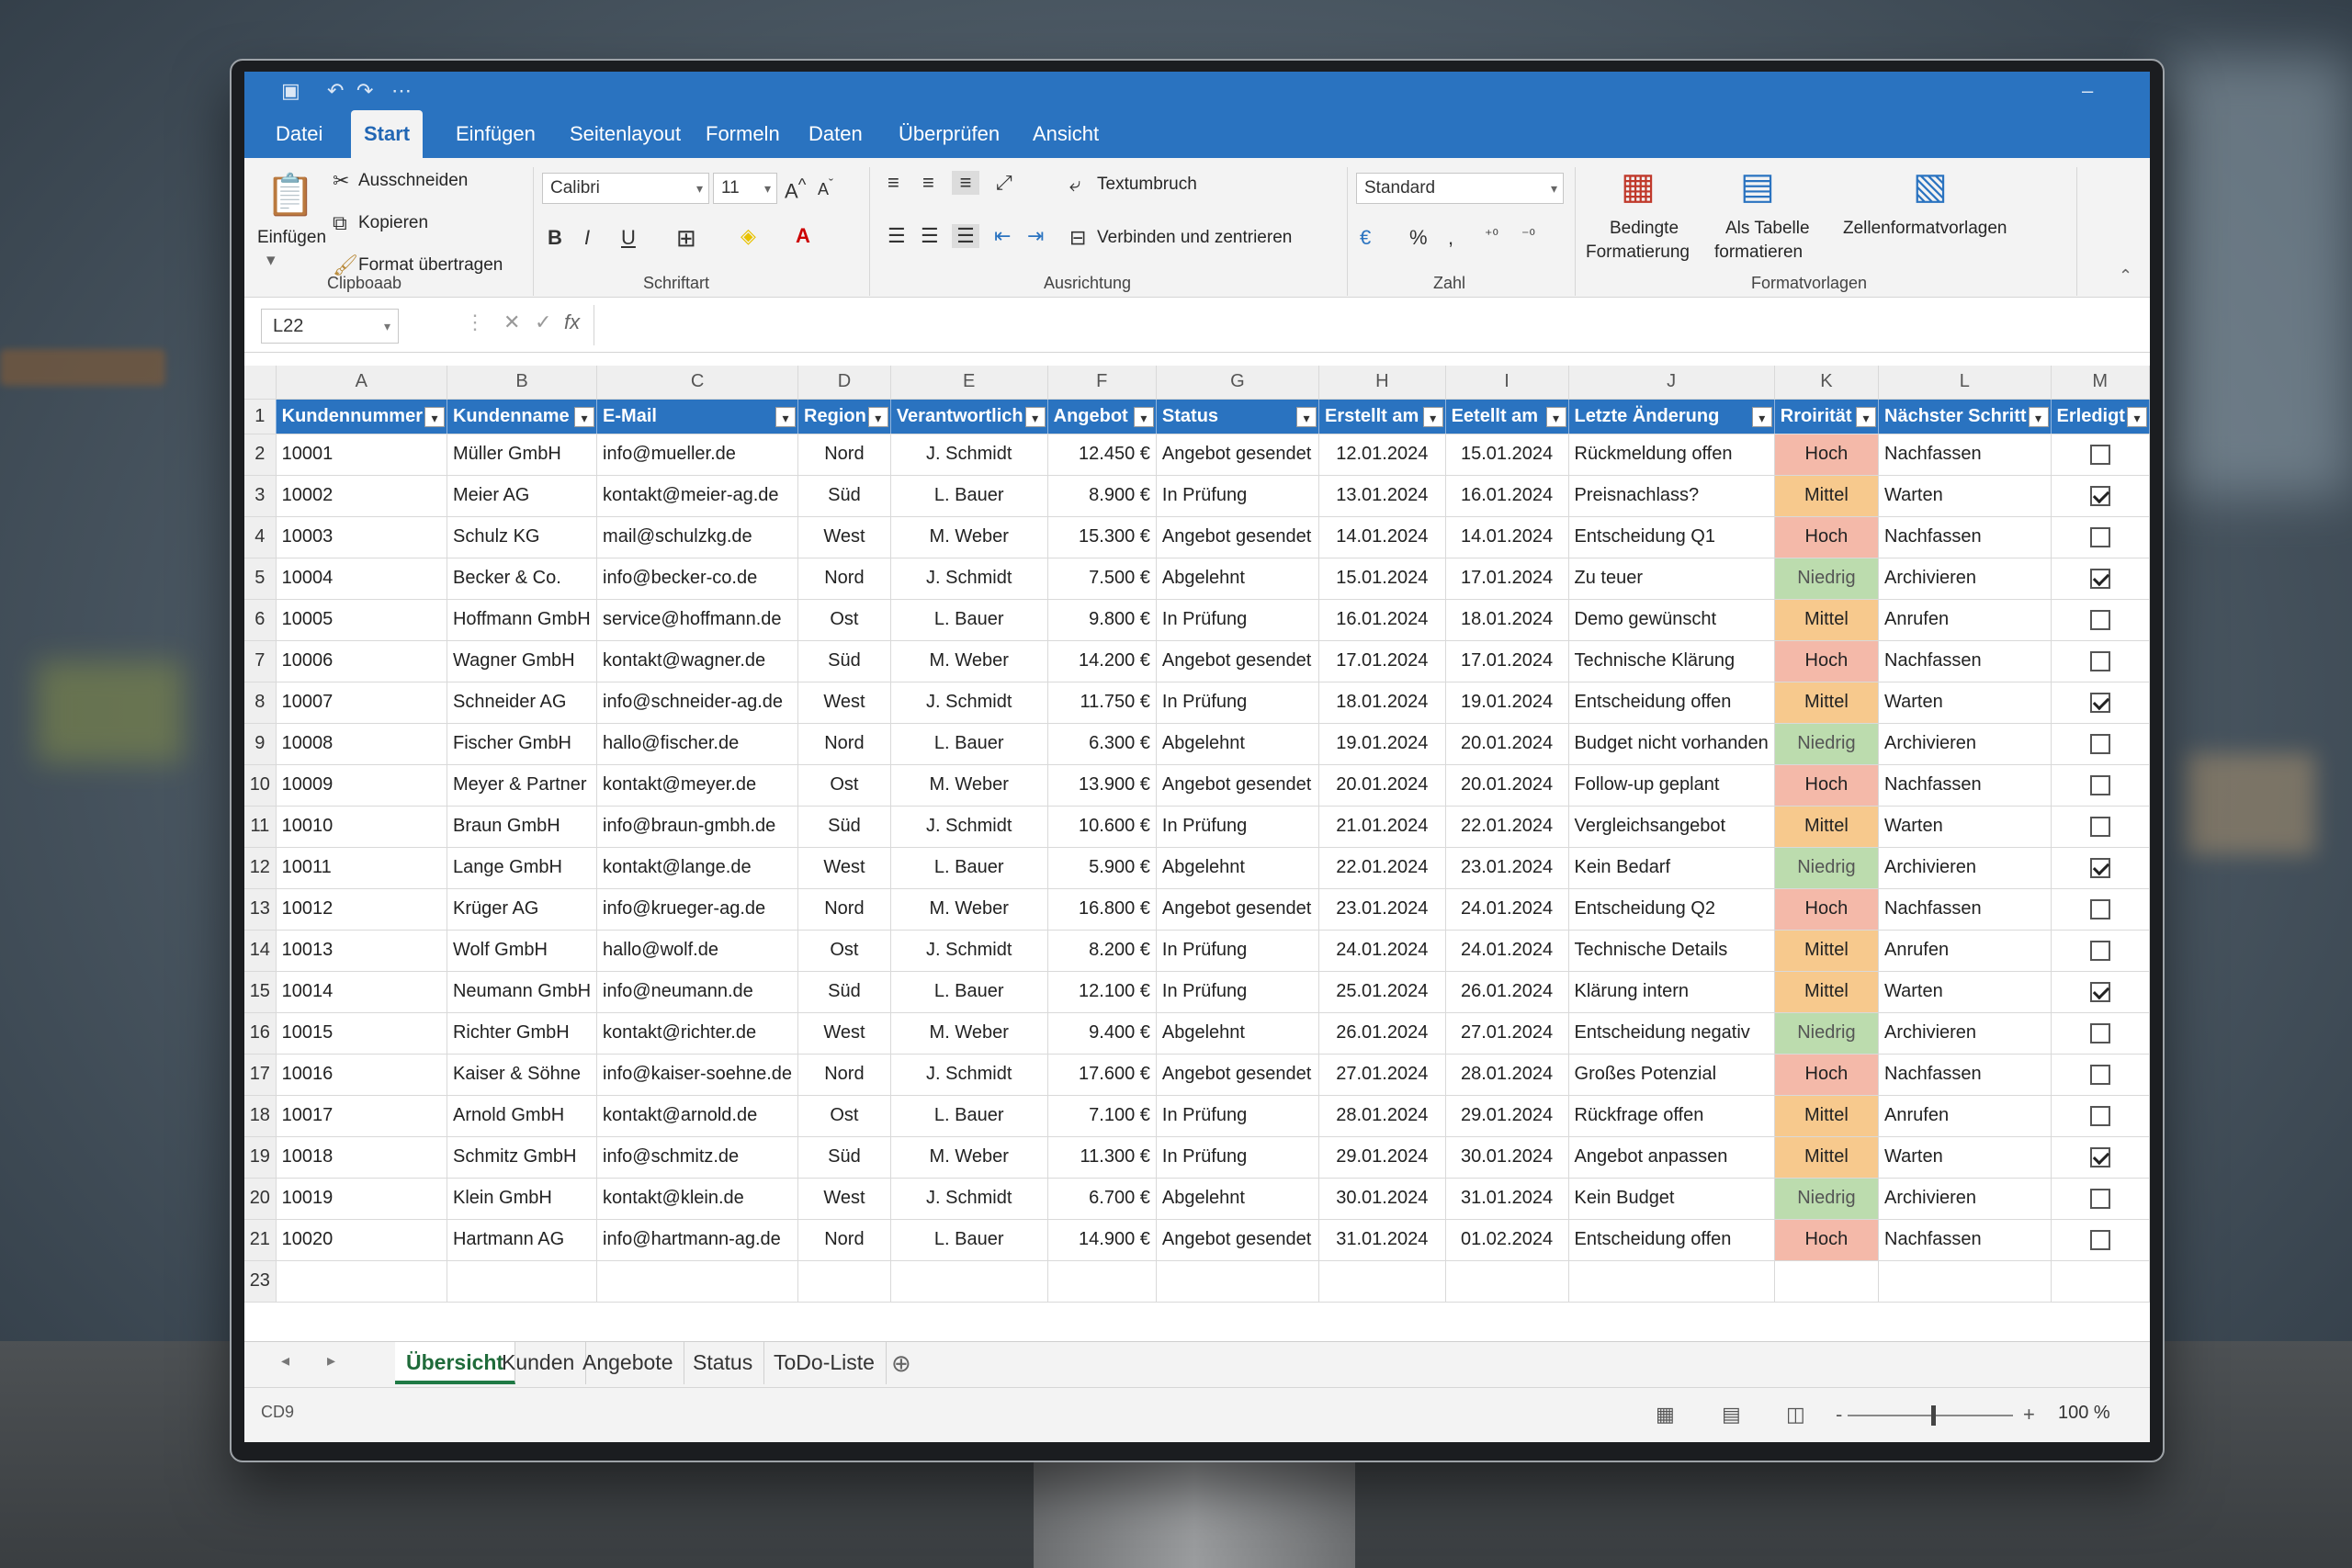 This screenshot has height=1568, width=2352. I want to click on column-header: H, so click(1382, 383).